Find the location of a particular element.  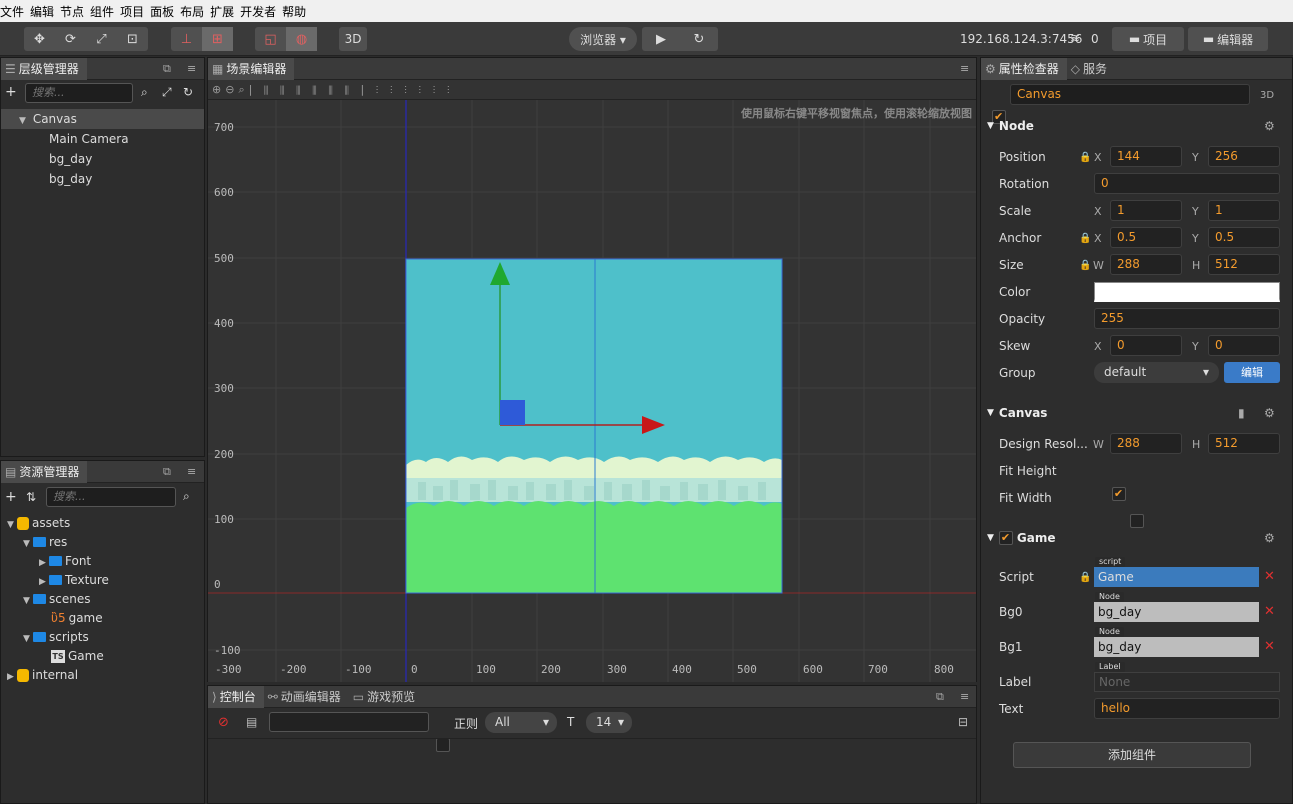

anchor-x-input: 0.5 is located at coordinates (1146, 237).